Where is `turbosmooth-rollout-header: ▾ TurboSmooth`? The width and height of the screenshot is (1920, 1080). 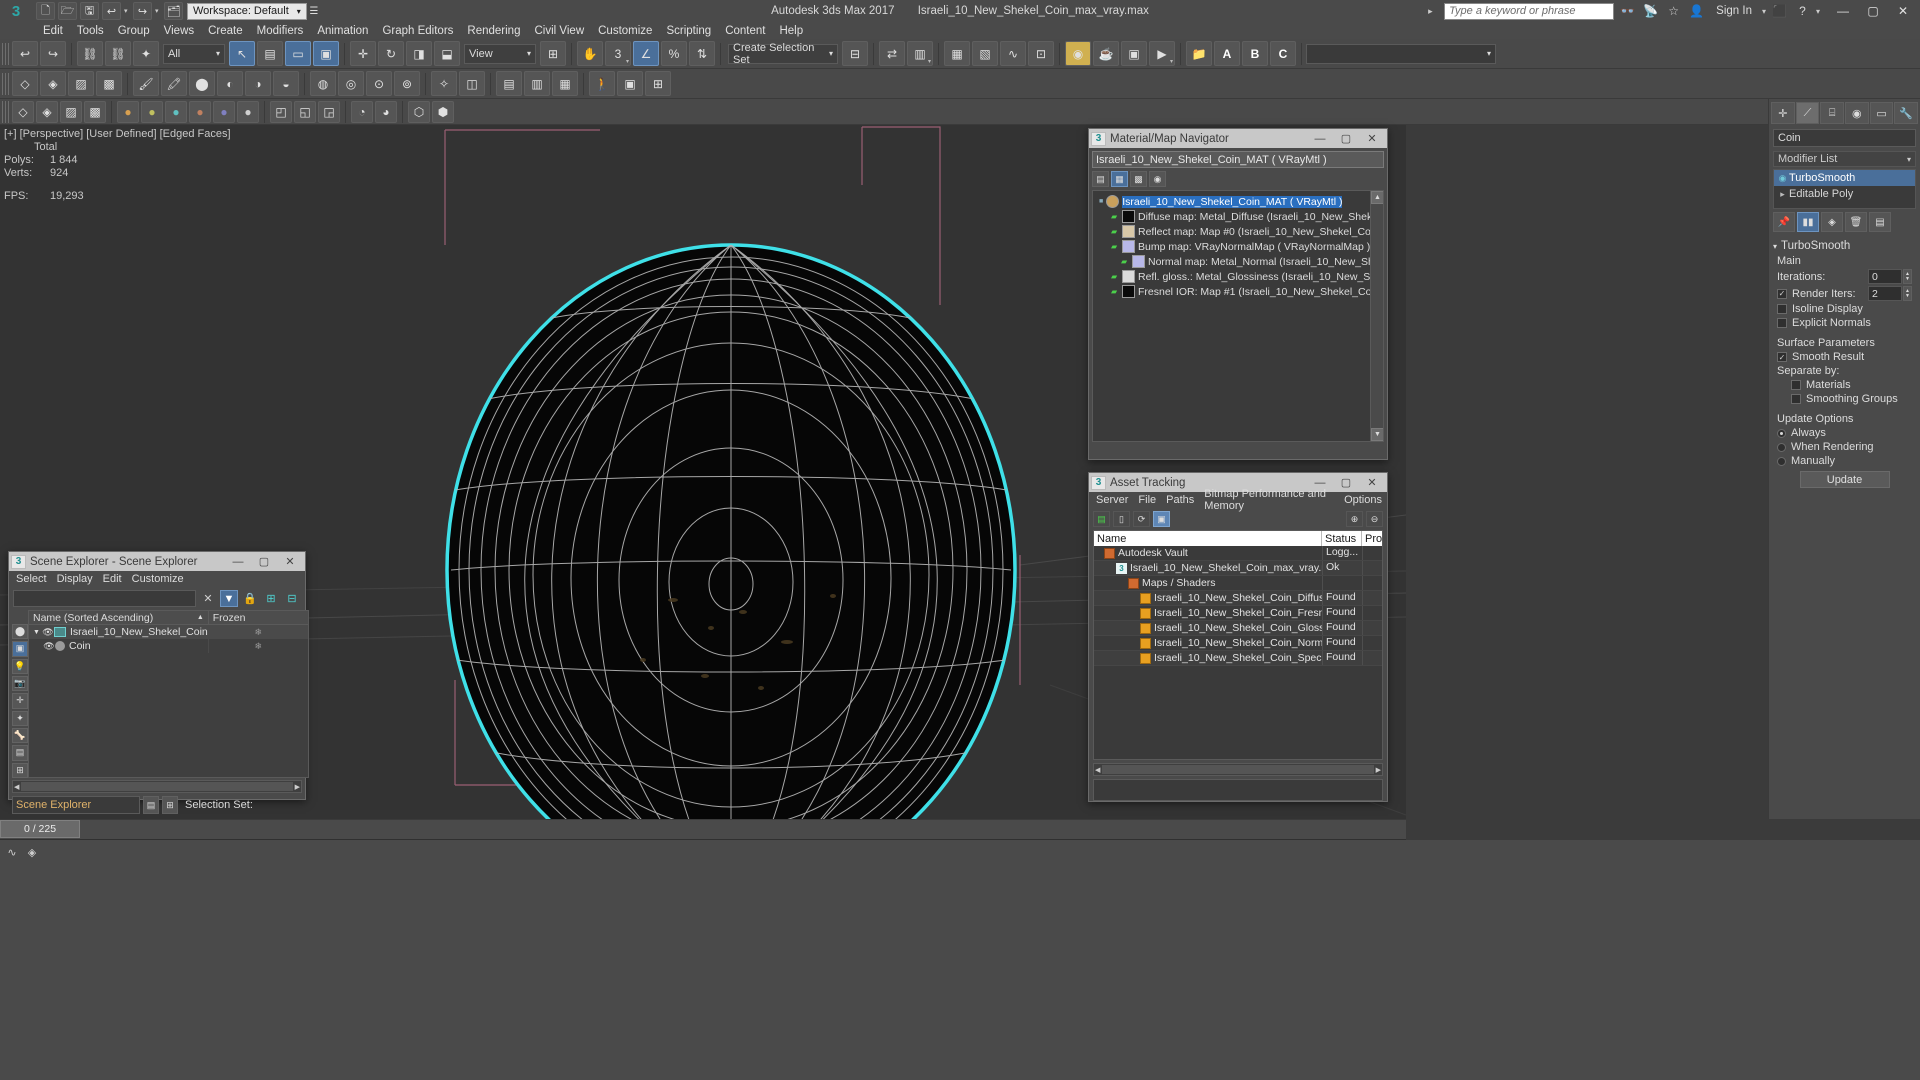
turbosmooth-rollout-header: ▾ TurboSmooth is located at coordinates (1844, 246).